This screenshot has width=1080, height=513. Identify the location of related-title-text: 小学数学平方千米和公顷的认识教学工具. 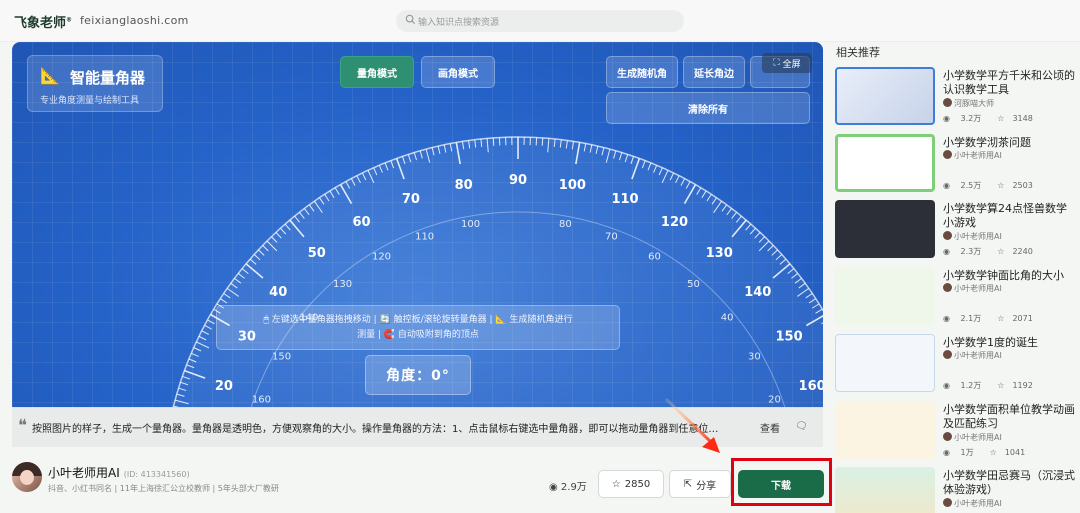
(1009, 83).